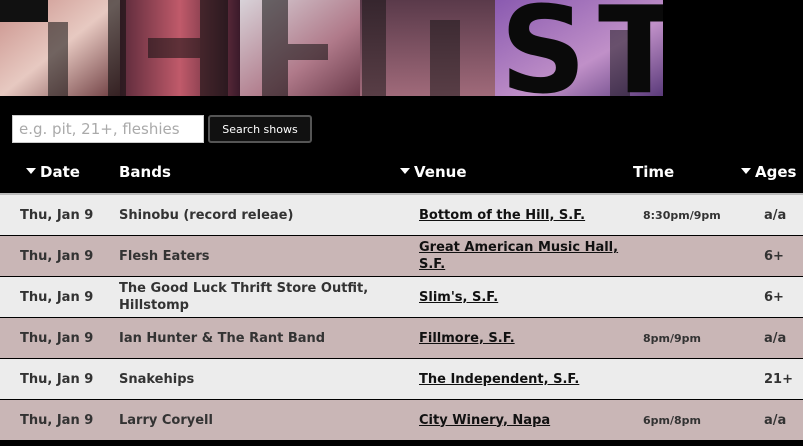  I want to click on date-column-header: Date, so click(53, 172).